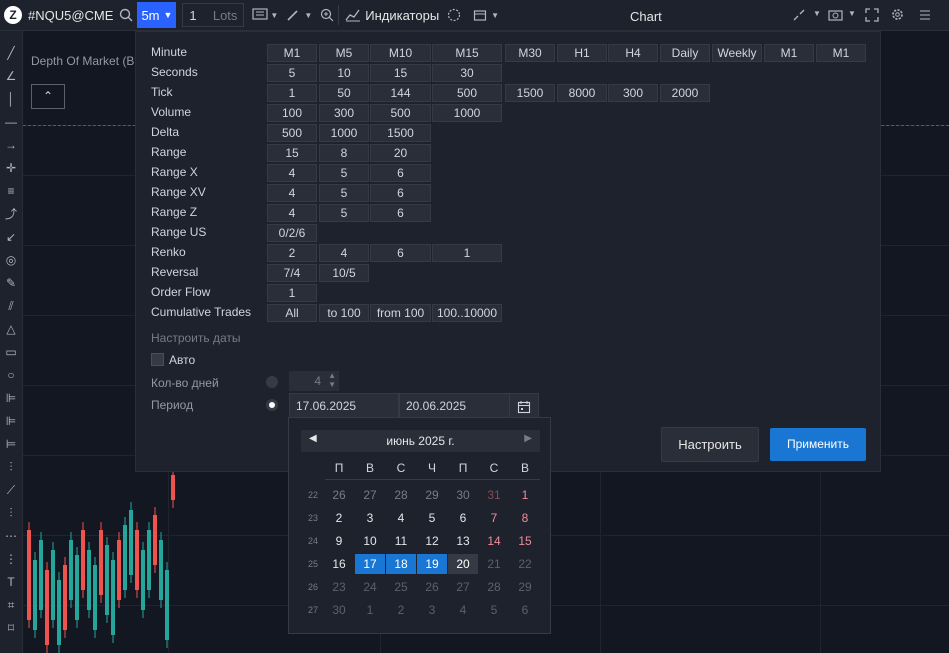  Describe the element at coordinates (11, 628) in the screenshot. I see `drawing-tool-icon: ⌑` at that location.